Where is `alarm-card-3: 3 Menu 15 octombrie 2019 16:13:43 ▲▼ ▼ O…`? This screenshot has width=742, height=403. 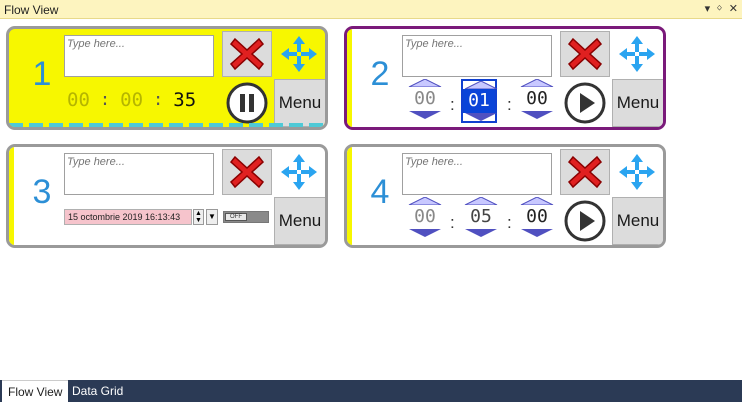
alarm-card-3: 3 Menu 15 octombrie 2019 16:13:43 ▲▼ ▼ O… is located at coordinates (167, 196).